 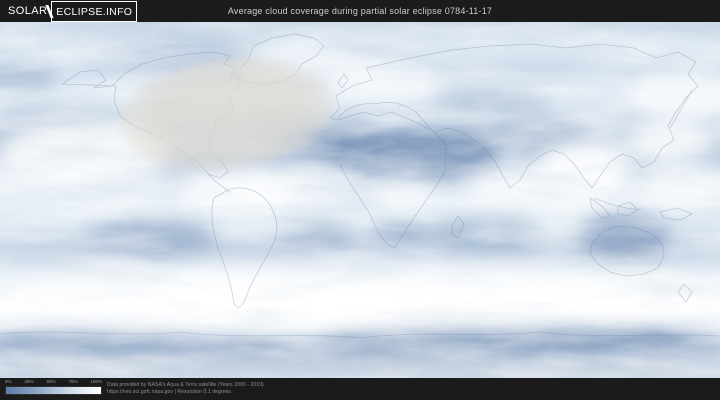 I want to click on site-logo: SOLAR ECLIPSE.INFO, so click(x=73, y=11).